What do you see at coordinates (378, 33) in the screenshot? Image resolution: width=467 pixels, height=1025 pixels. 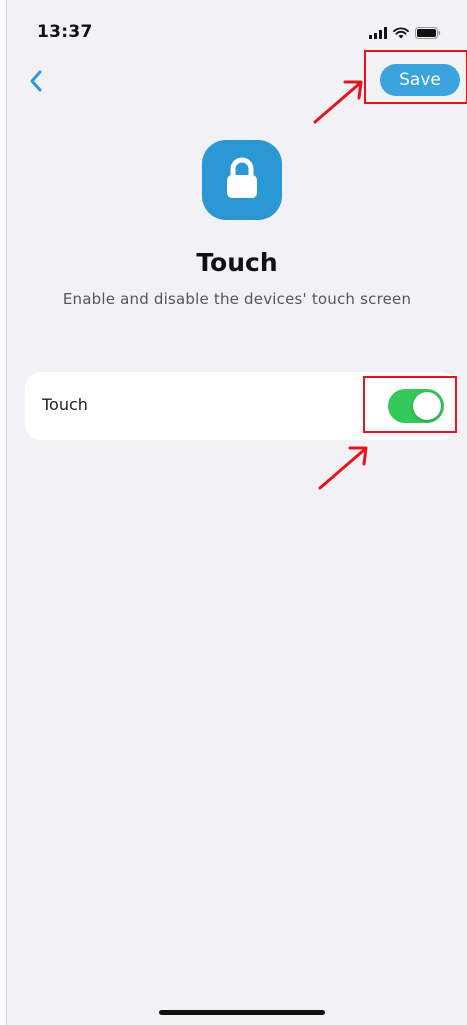 I see `signal-icon` at bounding box center [378, 33].